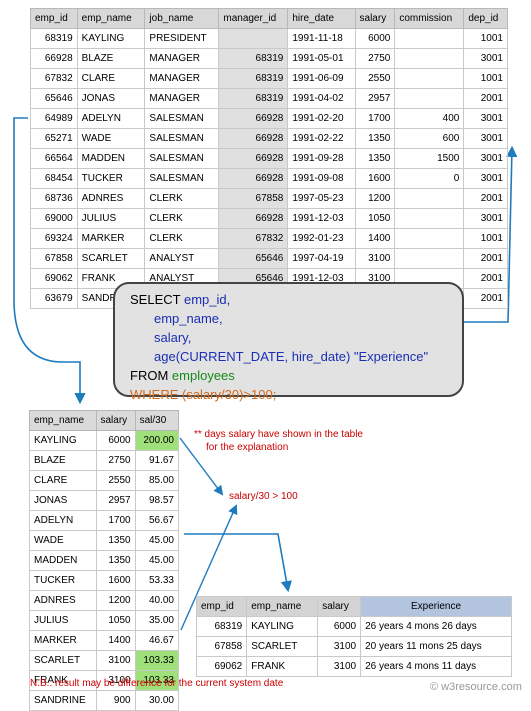 The width and height of the screenshot is (531, 711). What do you see at coordinates (269, 58) in the screenshot?
I see `employee-row: 66928 BLAZE MANAGER 68319 1991-05-01 2750 3001` at bounding box center [269, 58].